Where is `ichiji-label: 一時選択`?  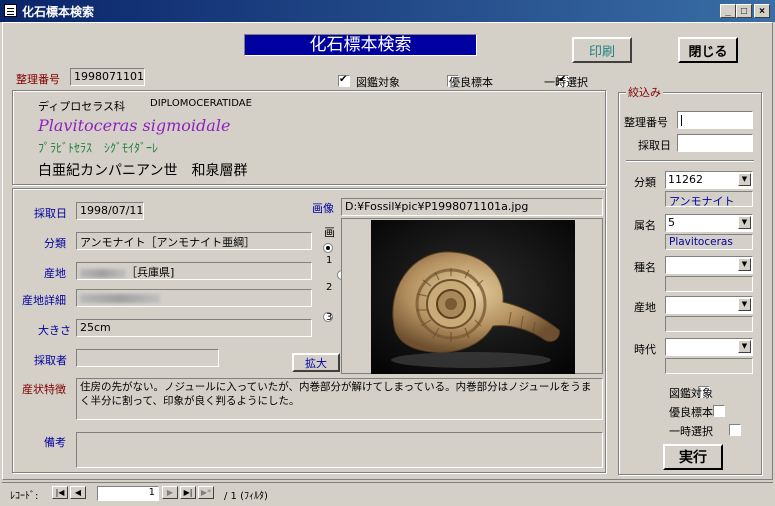
ichiji-label: 一時選択 is located at coordinates (566, 82).